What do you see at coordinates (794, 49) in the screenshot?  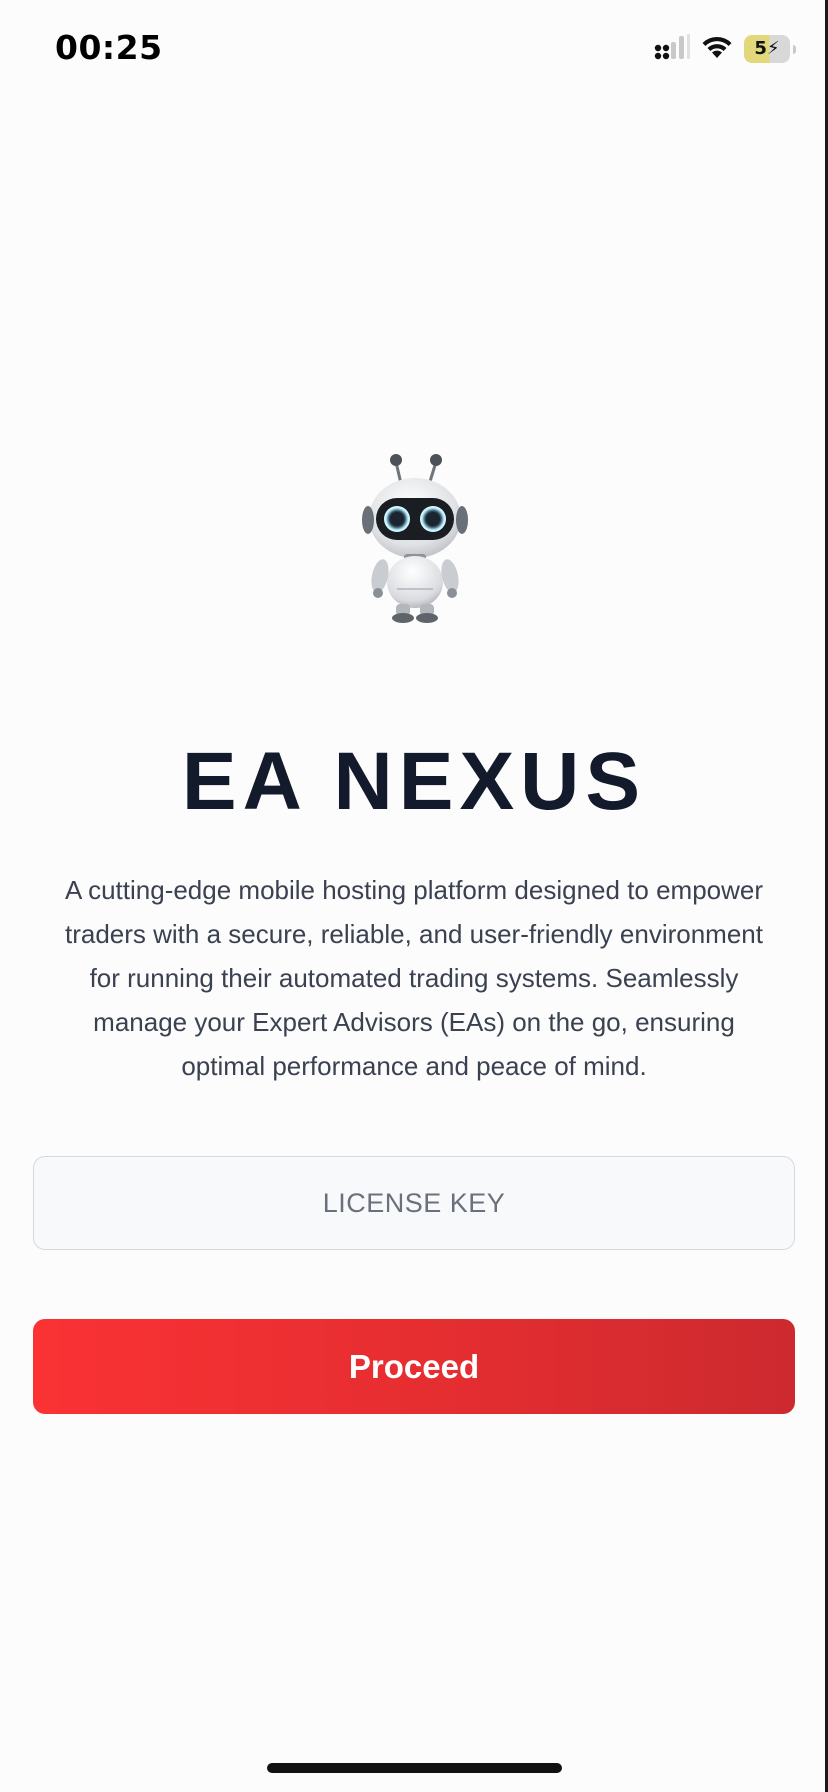 I see `battery-cap` at bounding box center [794, 49].